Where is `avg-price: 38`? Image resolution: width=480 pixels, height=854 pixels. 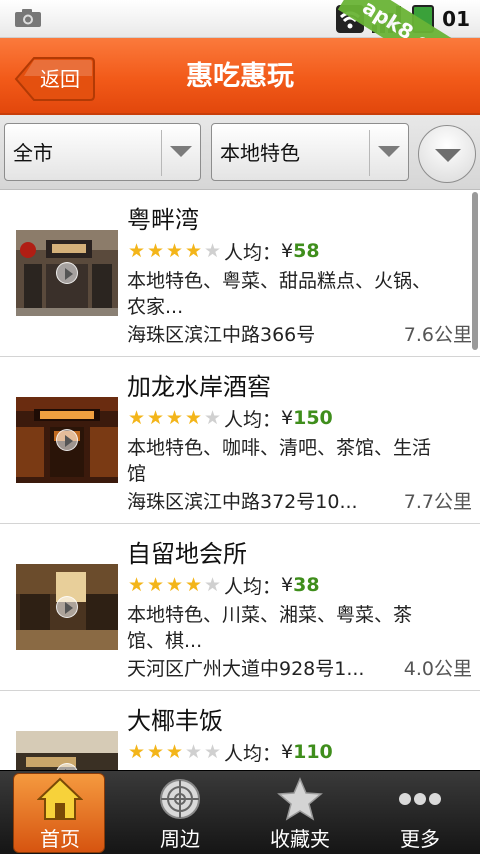
avg-price: 38 is located at coordinates (306, 585).